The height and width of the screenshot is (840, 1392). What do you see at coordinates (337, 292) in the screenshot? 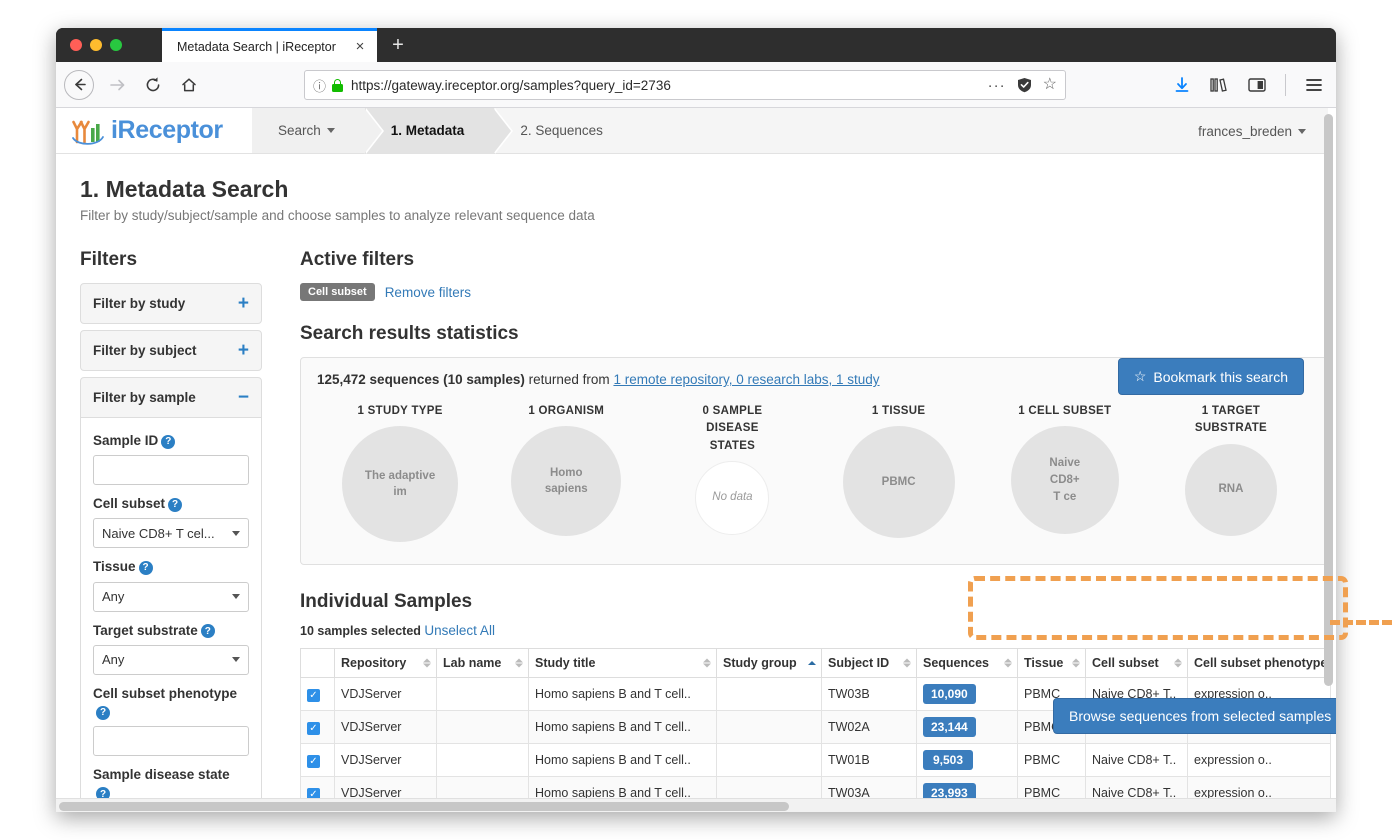
I see `active-filter-tag: Cell subset` at bounding box center [337, 292].